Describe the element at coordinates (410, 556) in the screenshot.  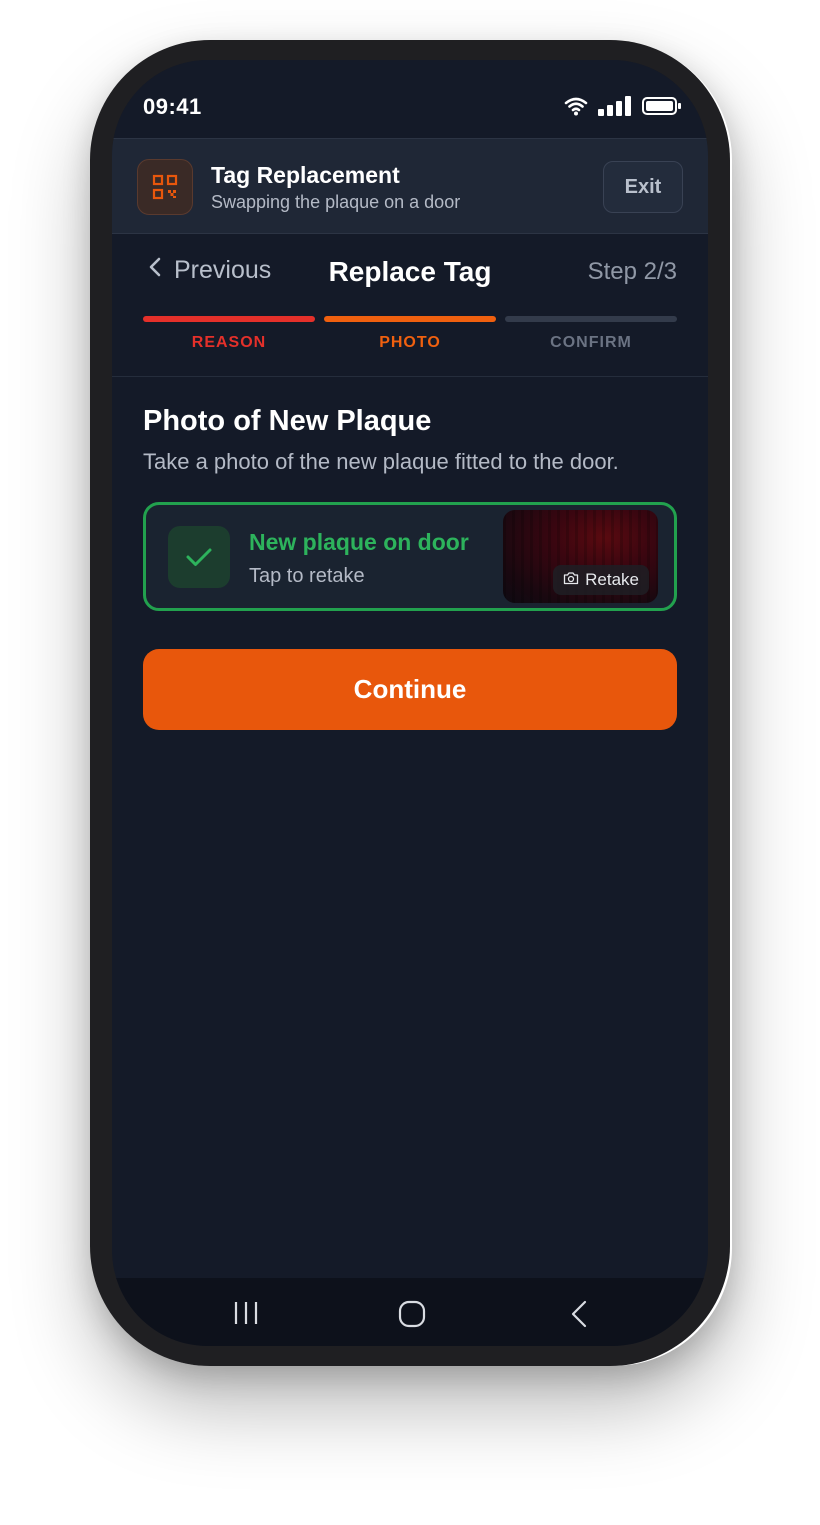
I see `photo-card: New plaque on door Tap to retake Retake` at that location.